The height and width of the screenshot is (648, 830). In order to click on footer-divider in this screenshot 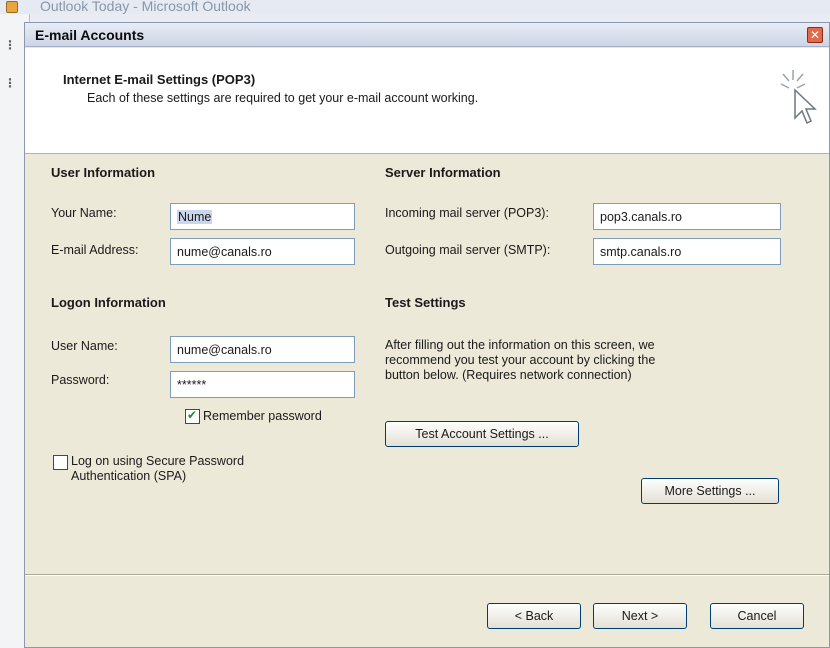, I will do `click(427, 575)`.